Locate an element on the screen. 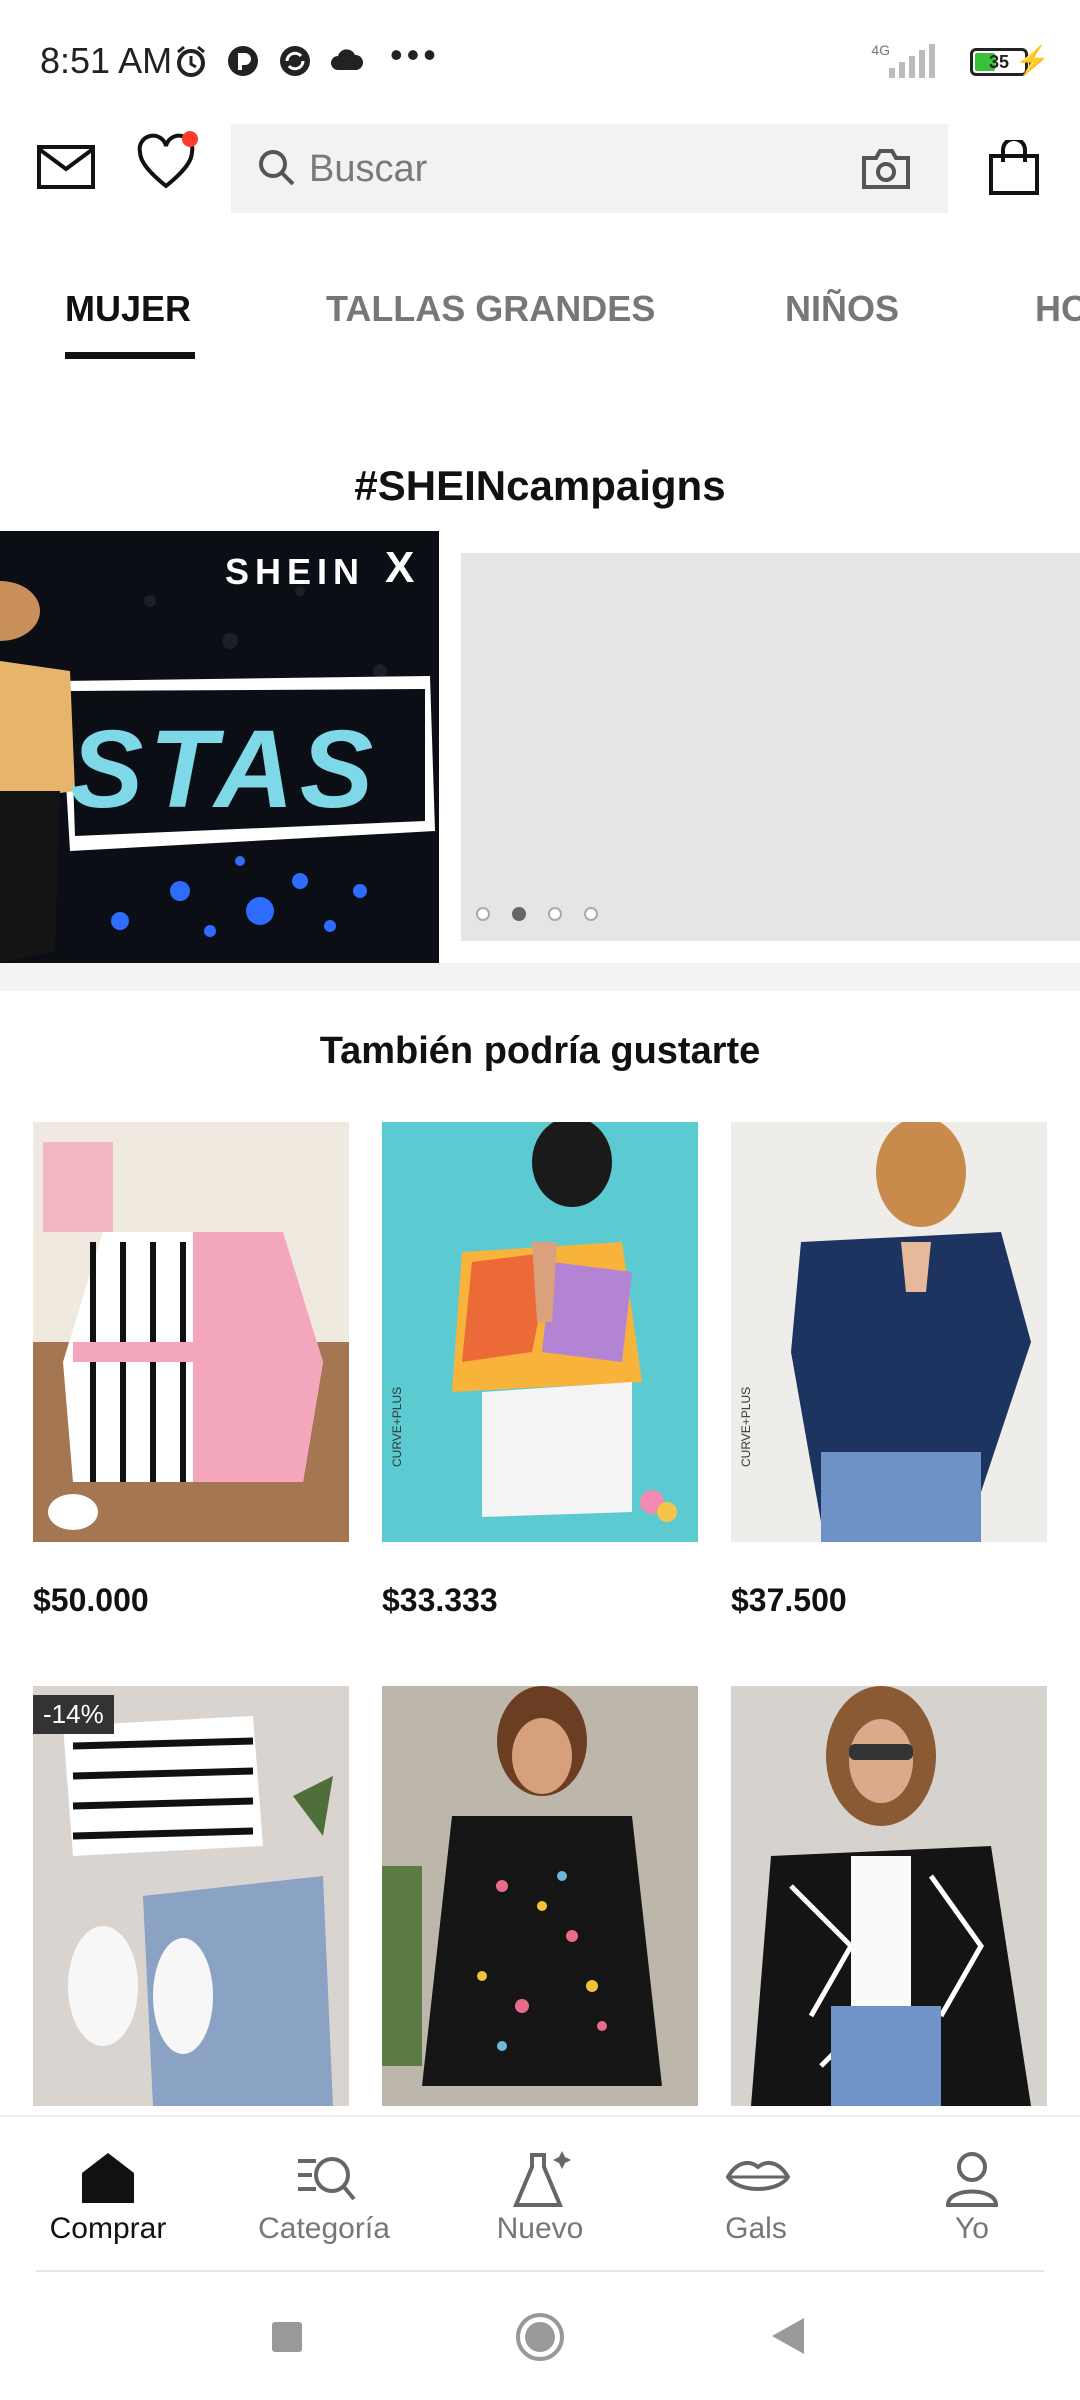 Image resolution: width=1080 pixels, height=2400 pixels. charging-icon: ⚡ is located at coordinates (1032, 60).